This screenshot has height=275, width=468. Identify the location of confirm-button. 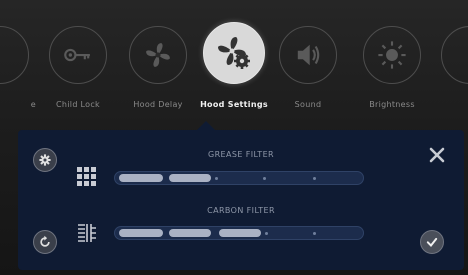
(432, 242).